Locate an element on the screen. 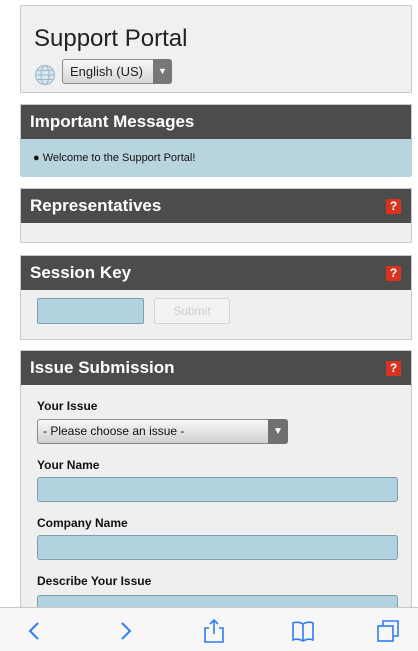  message-item: Welcome to the Support Portal! is located at coordinates (119, 158).